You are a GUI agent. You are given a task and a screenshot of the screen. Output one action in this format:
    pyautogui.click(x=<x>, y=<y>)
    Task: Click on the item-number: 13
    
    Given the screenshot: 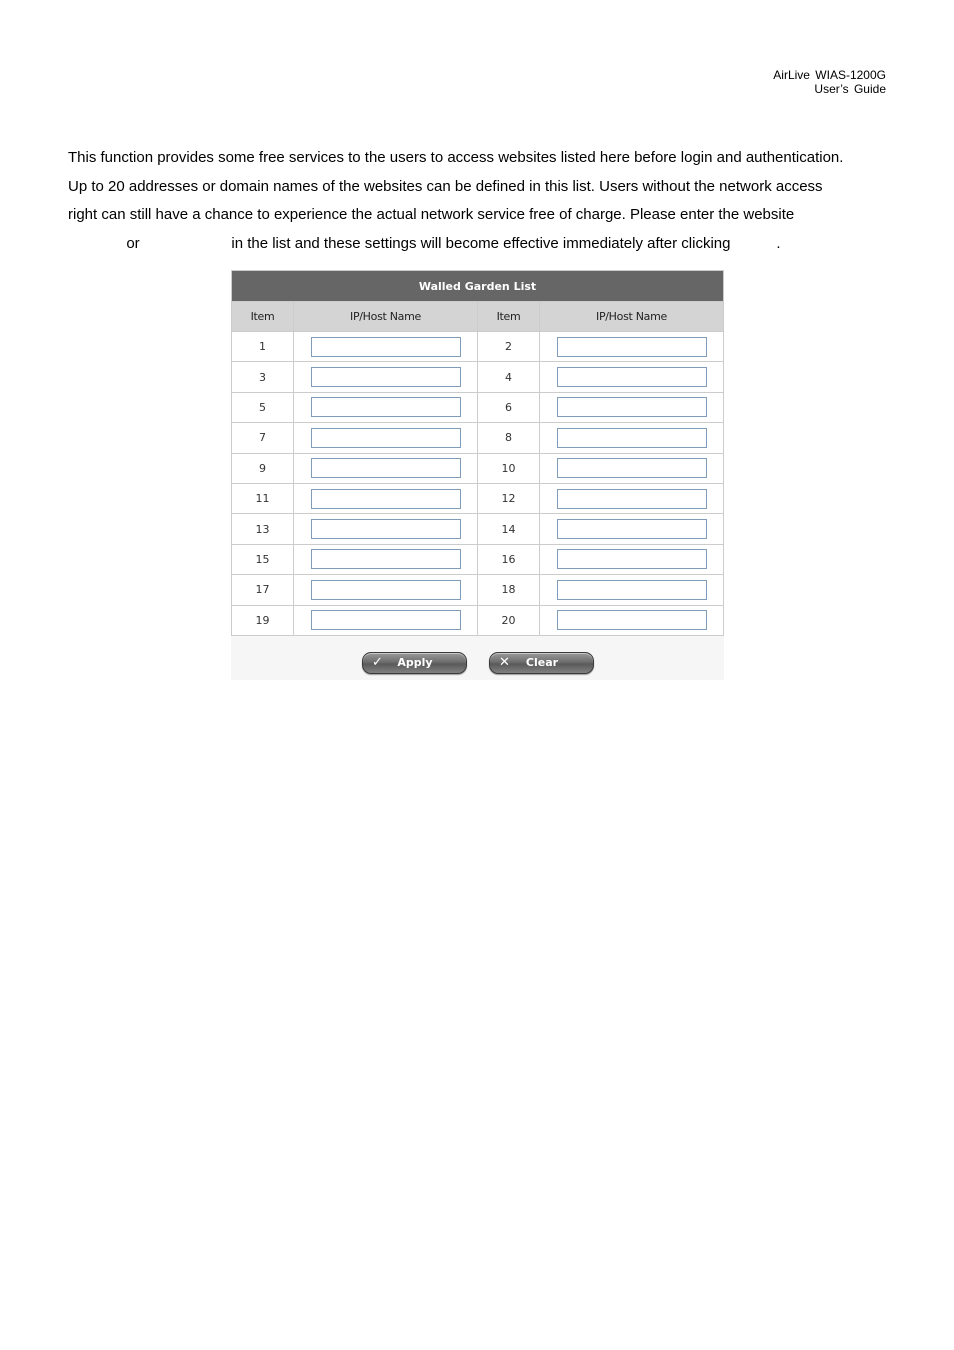 What is the action you would take?
    pyautogui.click(x=262, y=529)
    